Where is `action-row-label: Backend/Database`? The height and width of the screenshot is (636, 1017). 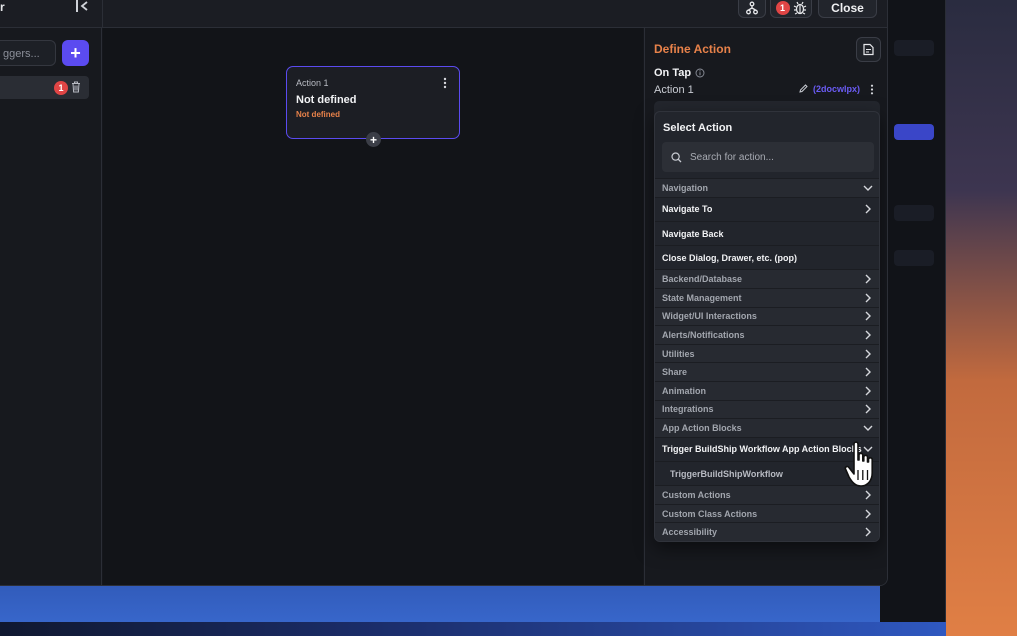
action-row-label: Backend/Database is located at coordinates (702, 279).